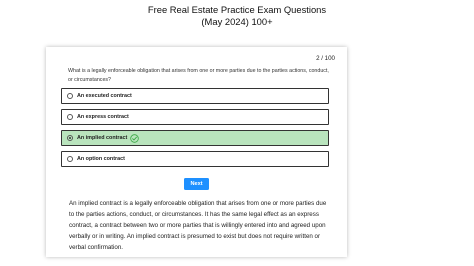  Describe the element at coordinates (135, 138) in the screenshot. I see `check-circle-icon` at that location.